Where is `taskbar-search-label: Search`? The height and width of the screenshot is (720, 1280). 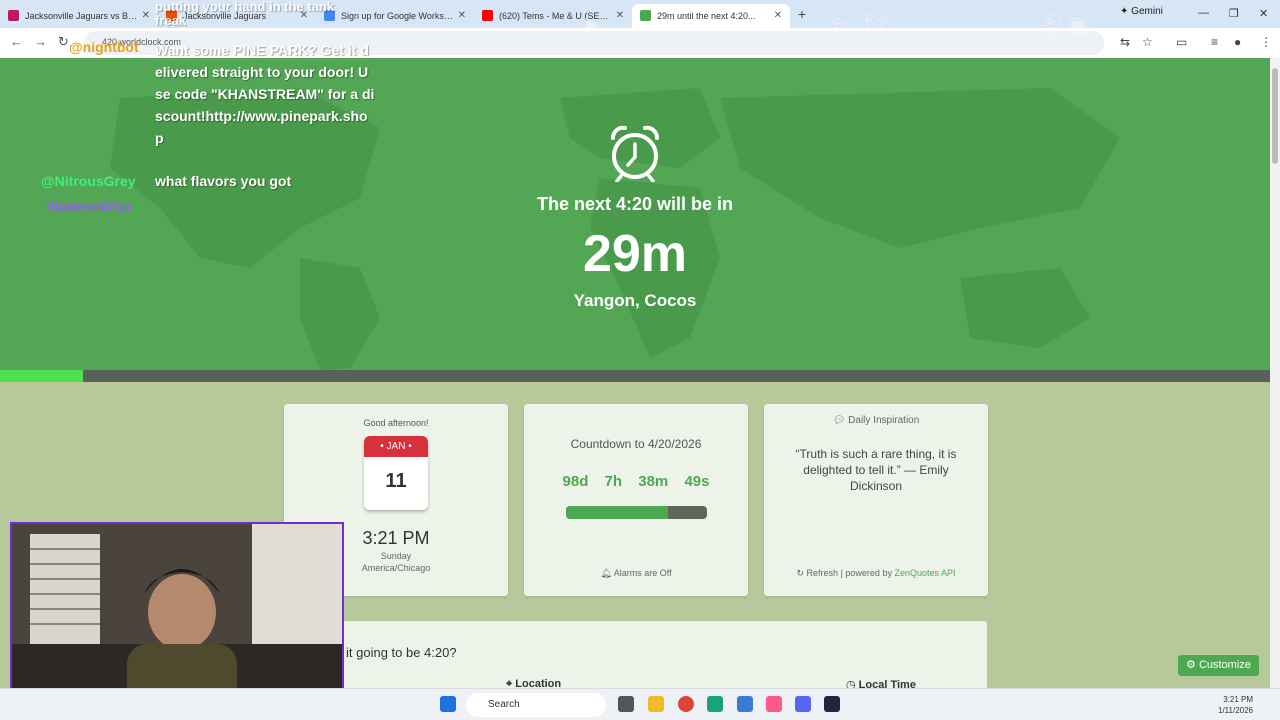
taskbar-search-label: Search is located at coordinates (504, 704).